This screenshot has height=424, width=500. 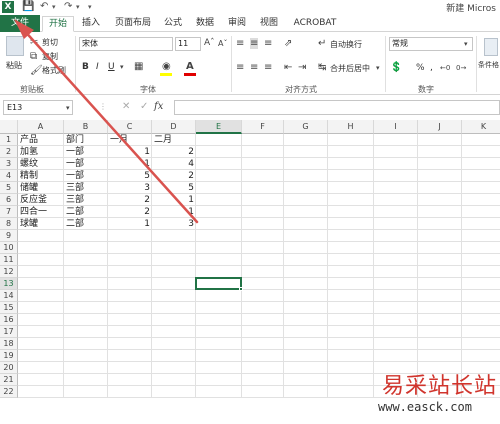 What do you see at coordinates (41, 188) in the screenshot?
I see `table-cell: 储罐` at bounding box center [41, 188].